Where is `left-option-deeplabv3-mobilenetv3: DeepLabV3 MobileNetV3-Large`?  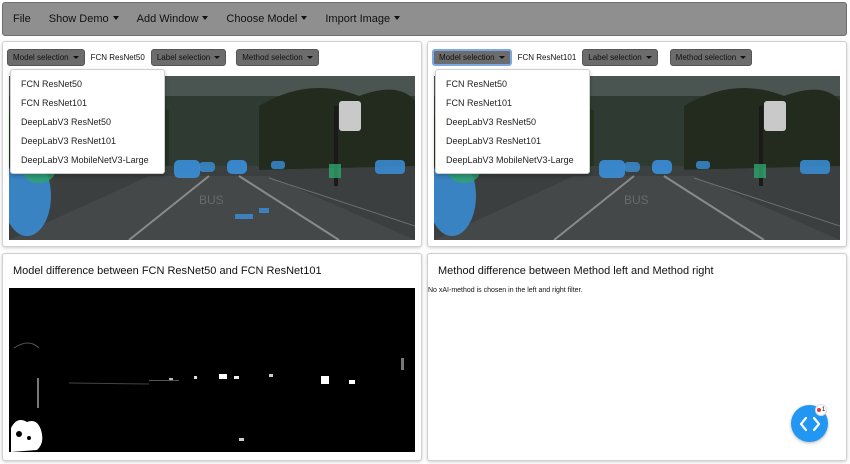
left-option-deeplabv3-mobilenetv3: DeepLabV3 MobileNetV3-Large is located at coordinates (87, 159).